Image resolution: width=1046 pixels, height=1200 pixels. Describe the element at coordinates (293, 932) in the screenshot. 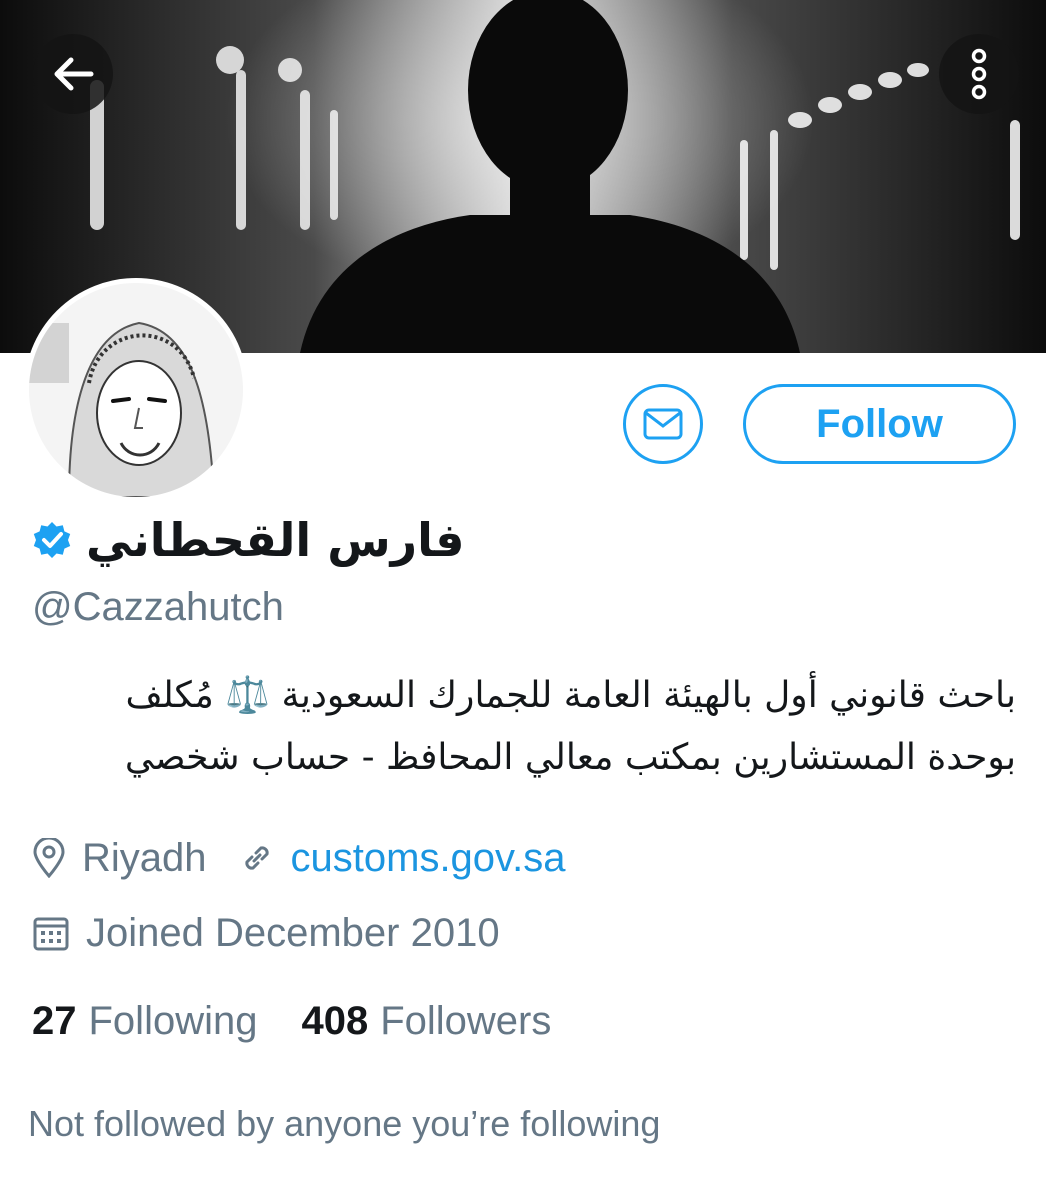

I see `joined-date: Joined December 2010` at that location.